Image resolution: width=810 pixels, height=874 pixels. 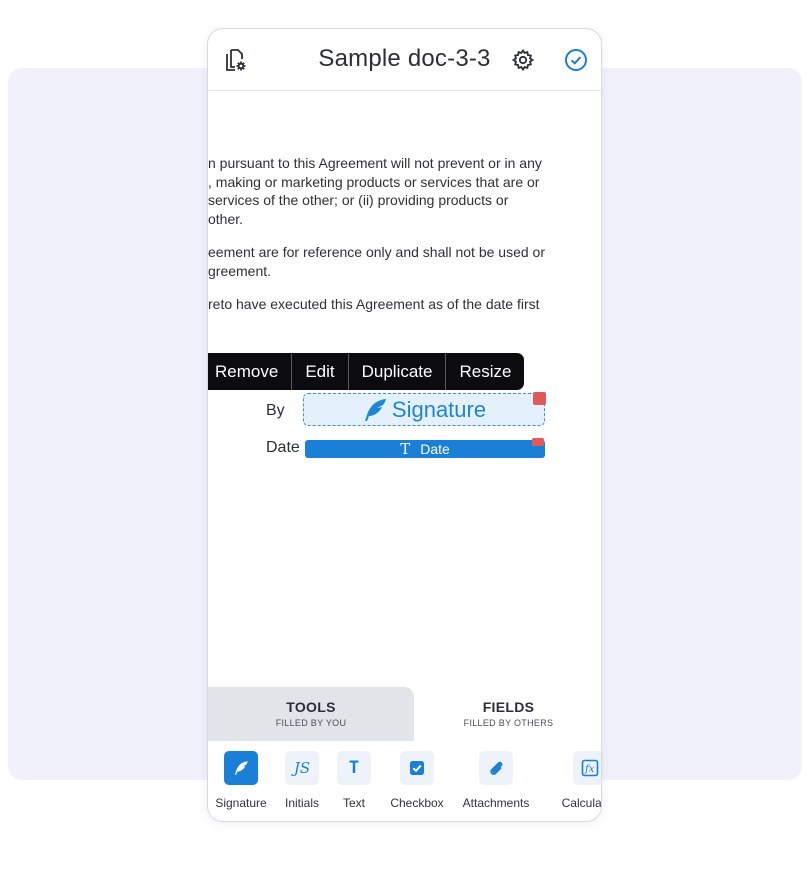 What do you see at coordinates (275, 410) in the screenshot?
I see `by-label: By` at bounding box center [275, 410].